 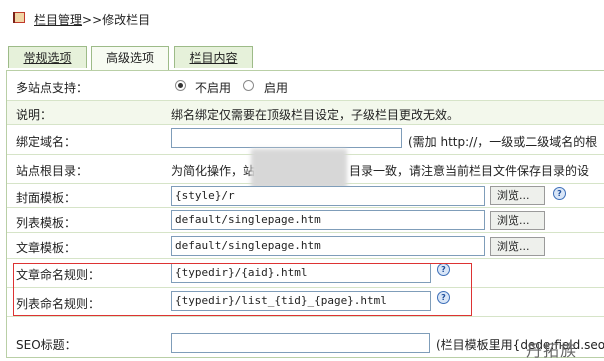 I want to click on tab-advanced: 高级选项, so click(x=130, y=58).